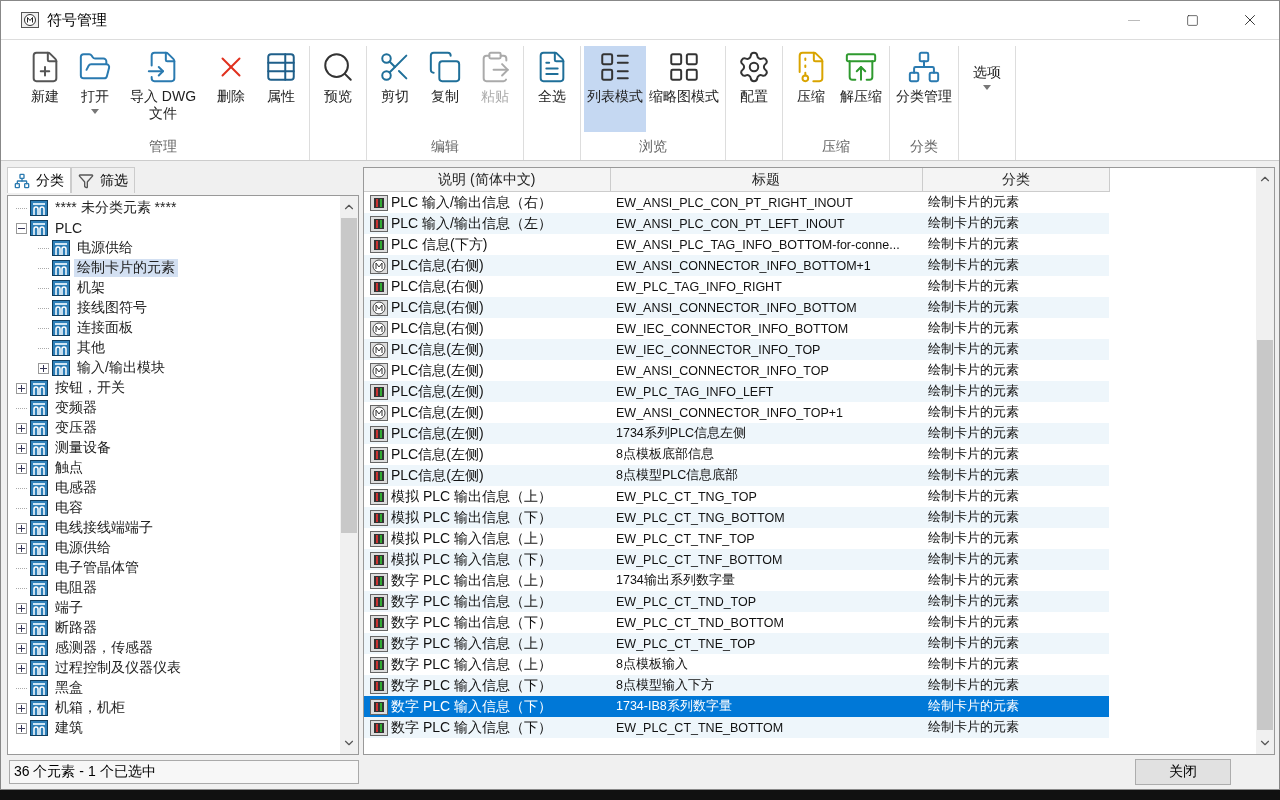  What do you see at coordinates (736, 328) in the screenshot?
I see `table-row: PLC信息(右侧) EW_IEC_CONNECTOR_INFO_BOTTOM 绘制卡片的元素` at bounding box center [736, 328].